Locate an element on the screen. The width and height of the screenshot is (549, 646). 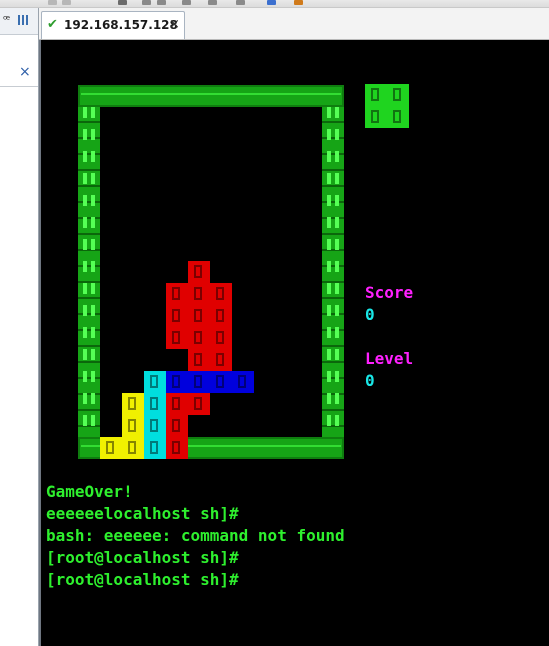
divider is located at coordinates (19, 86).